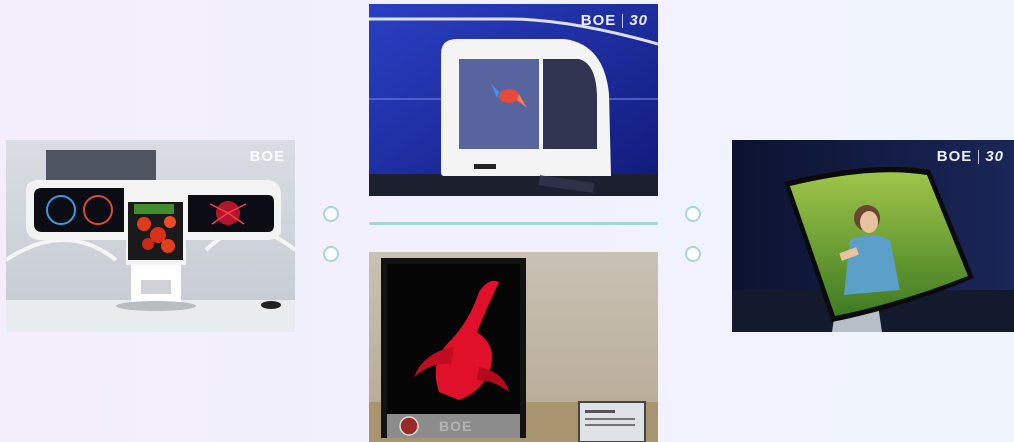 This screenshot has width=1014, height=442. Describe the element at coordinates (513, 223) in the screenshot. I see `connector-line` at that location.